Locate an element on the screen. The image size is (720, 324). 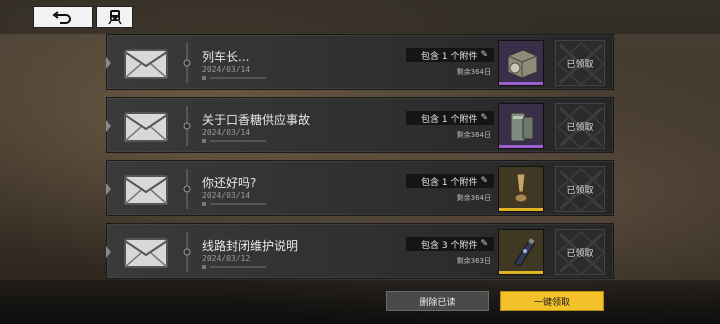
attachment-badge: 包含 3 个附件 ✎ is located at coordinates (450, 244).